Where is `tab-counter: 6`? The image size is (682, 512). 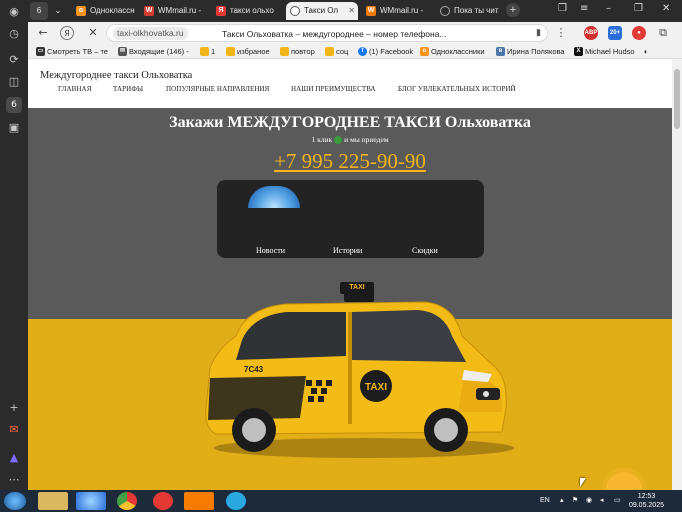
tab-counter: 6 is located at coordinates (39, 11).